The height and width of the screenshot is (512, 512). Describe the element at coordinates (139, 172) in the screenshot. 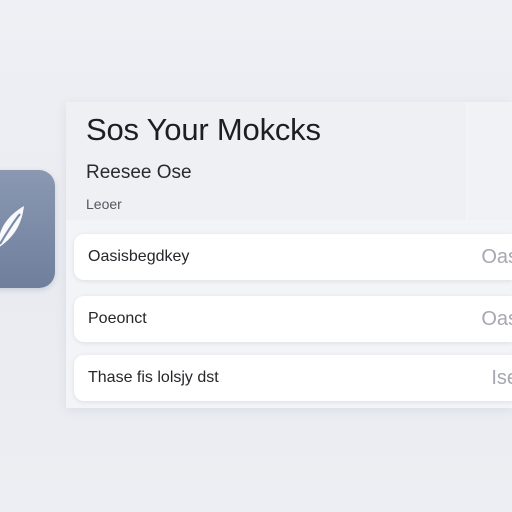

I see `page-subtitle: Reesee Ose` at that location.